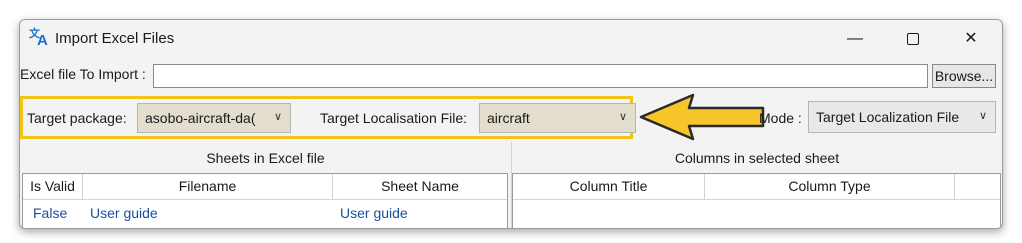  Describe the element at coordinates (77, 118) in the screenshot. I see `target-package-label: Target package:` at that location.